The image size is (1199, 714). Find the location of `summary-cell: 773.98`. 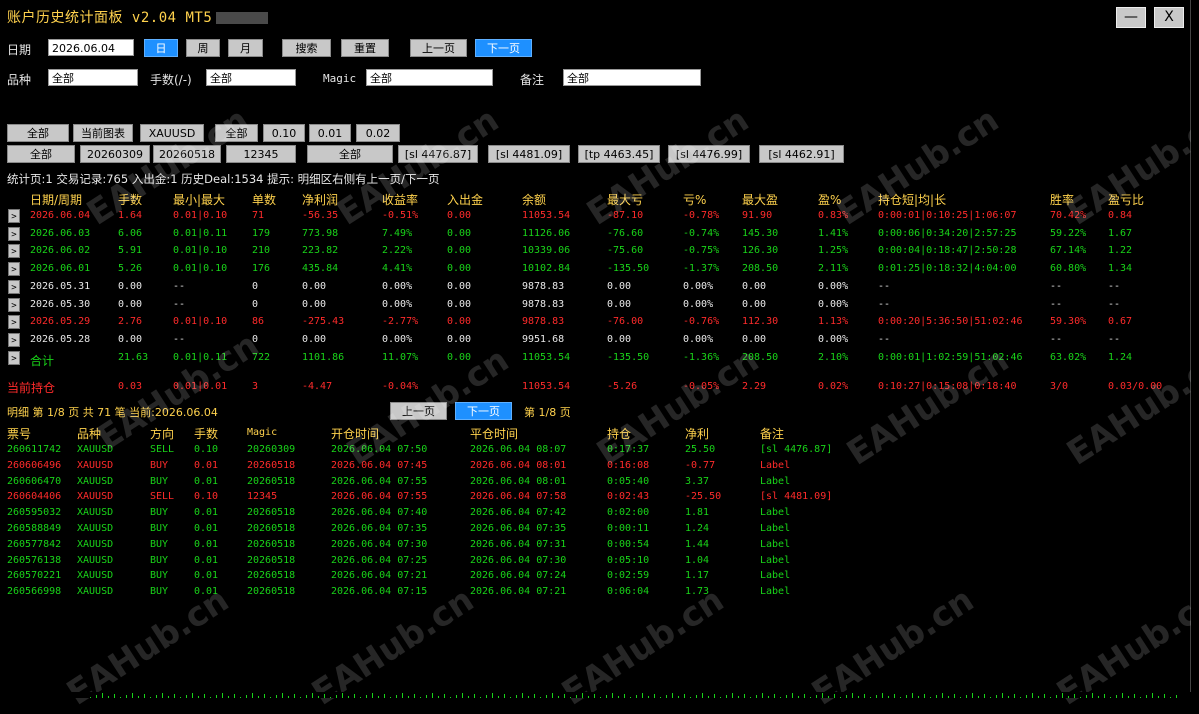

summary-cell: 773.98 is located at coordinates (320, 233).